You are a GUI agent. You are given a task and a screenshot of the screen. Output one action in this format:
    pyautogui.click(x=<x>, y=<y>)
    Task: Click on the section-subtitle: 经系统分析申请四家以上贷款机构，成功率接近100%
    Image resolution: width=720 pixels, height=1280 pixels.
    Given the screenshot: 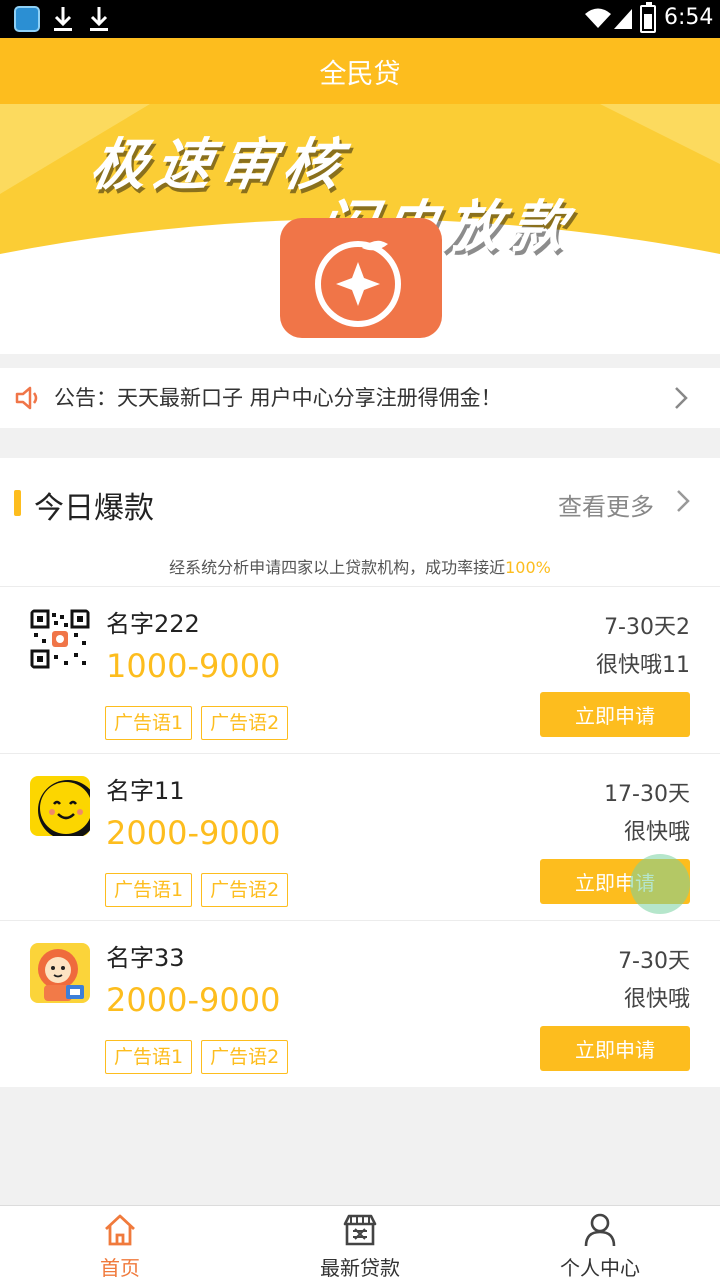 What is the action you would take?
    pyautogui.click(x=360, y=566)
    